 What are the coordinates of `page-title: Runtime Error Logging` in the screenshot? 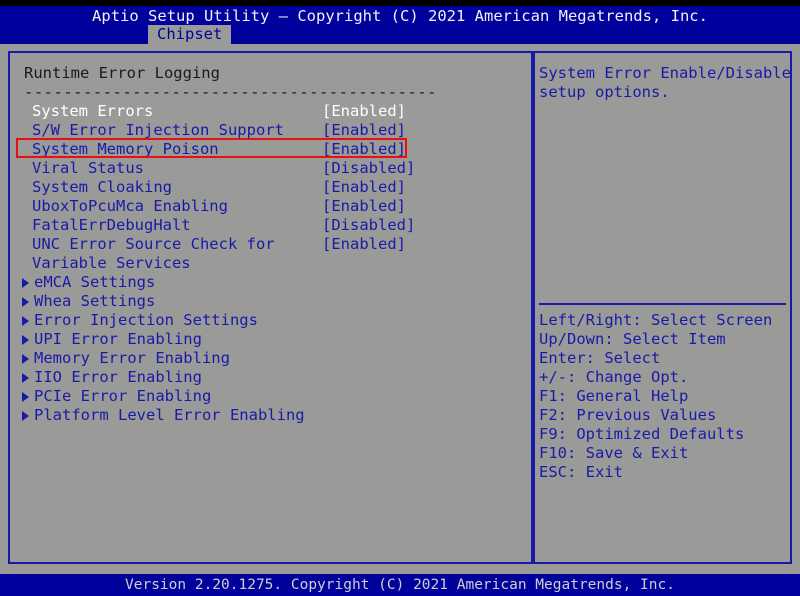 It's located at (122, 73).